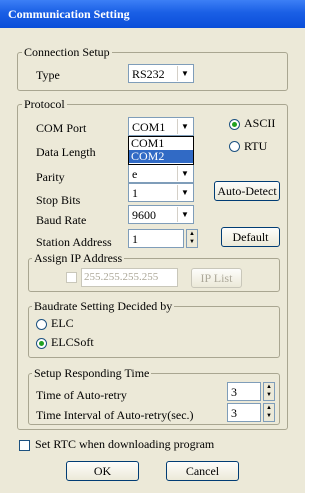  I want to click on stop-bits-select-value: 1, so click(135, 193).